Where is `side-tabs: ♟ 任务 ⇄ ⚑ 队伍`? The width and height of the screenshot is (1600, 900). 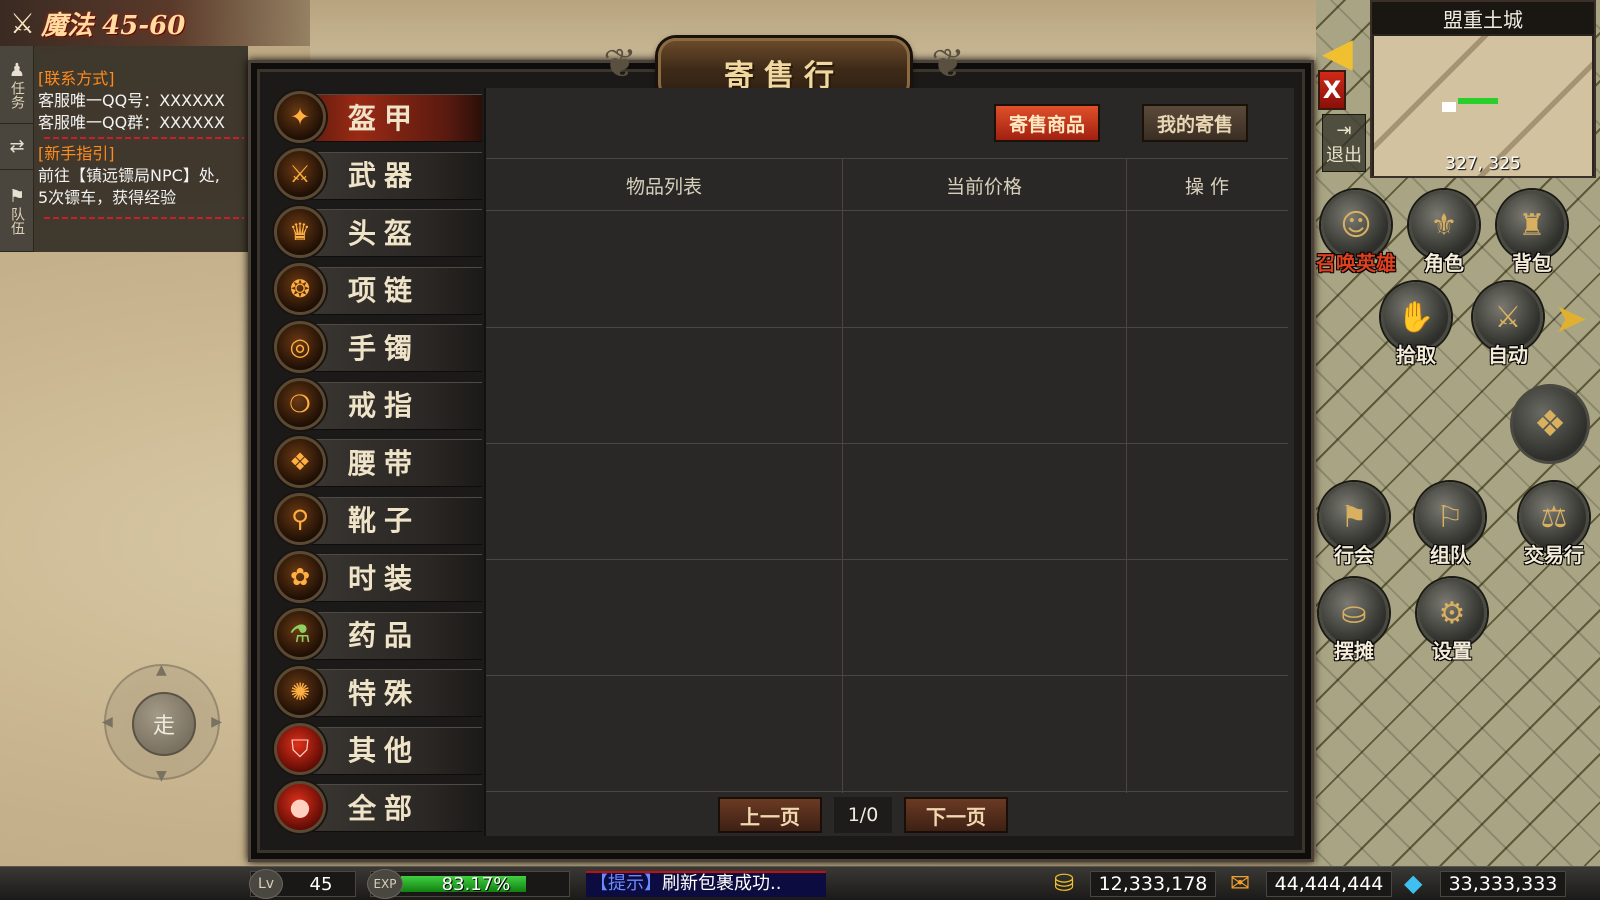
side-tabs: ♟ 任务 ⇄ ⚑ 队伍 is located at coordinates (17, 149).